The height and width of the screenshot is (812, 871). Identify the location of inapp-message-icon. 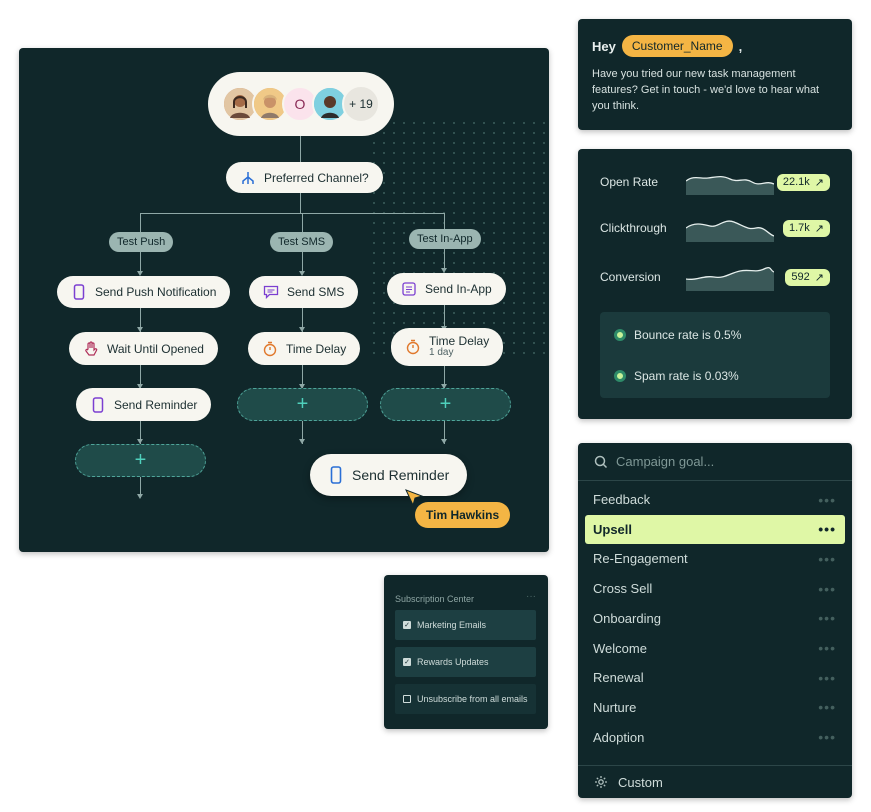
(409, 289).